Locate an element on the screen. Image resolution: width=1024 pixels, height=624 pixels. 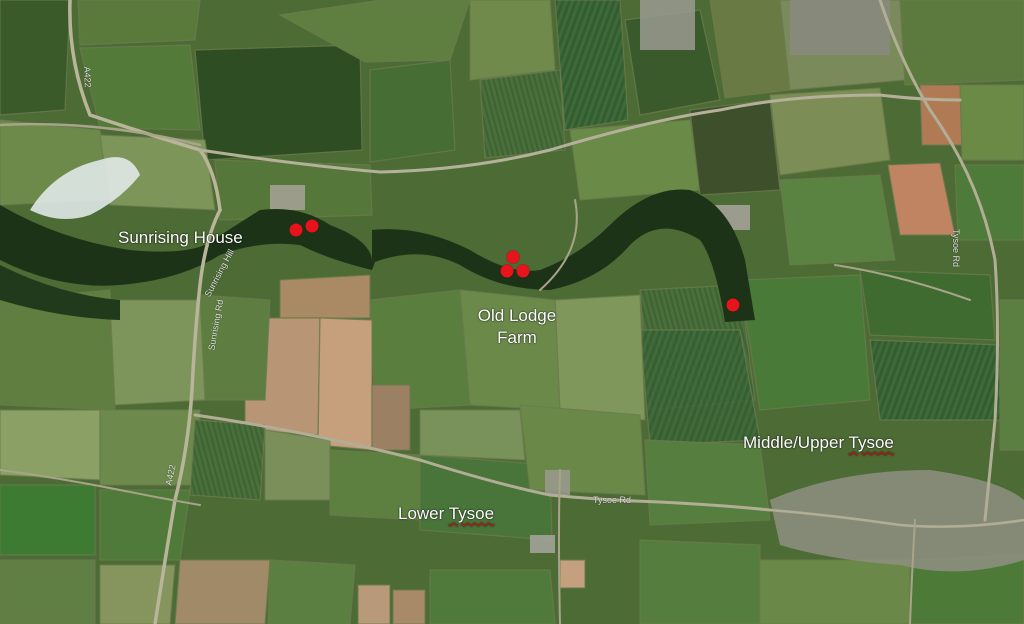
road-label-tysoe-rd-south: Tysoe Rd is located at coordinates (612, 500).